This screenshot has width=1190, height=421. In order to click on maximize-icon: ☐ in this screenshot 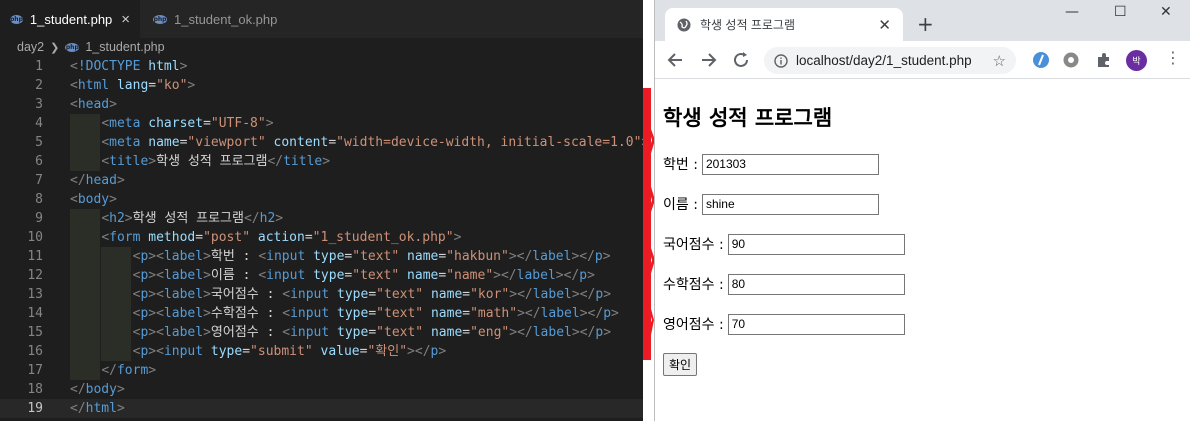, I will do `click(1120, 12)`.